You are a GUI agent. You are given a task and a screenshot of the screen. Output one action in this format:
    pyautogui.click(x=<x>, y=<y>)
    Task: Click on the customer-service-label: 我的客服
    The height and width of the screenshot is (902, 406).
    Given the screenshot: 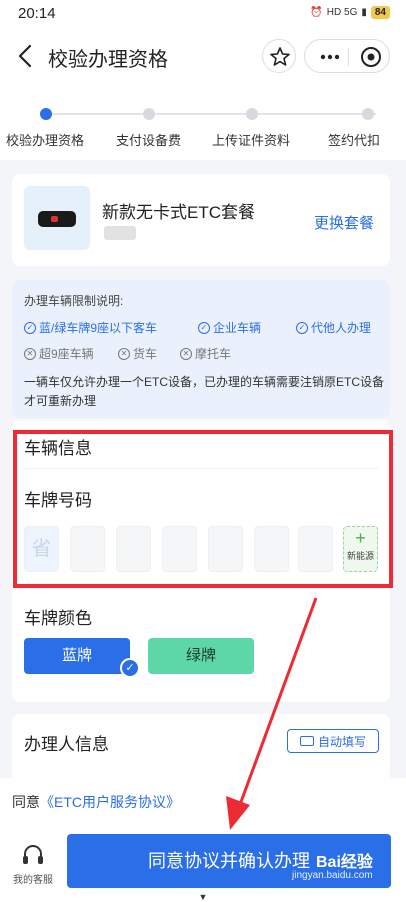 What is the action you would take?
    pyautogui.click(x=33, y=880)
    